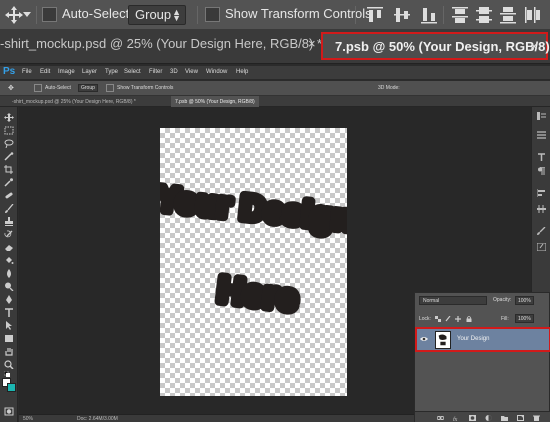  Describe the element at coordinates (9, 156) in the screenshot. I see `quick-selection-tool-icon` at that location.